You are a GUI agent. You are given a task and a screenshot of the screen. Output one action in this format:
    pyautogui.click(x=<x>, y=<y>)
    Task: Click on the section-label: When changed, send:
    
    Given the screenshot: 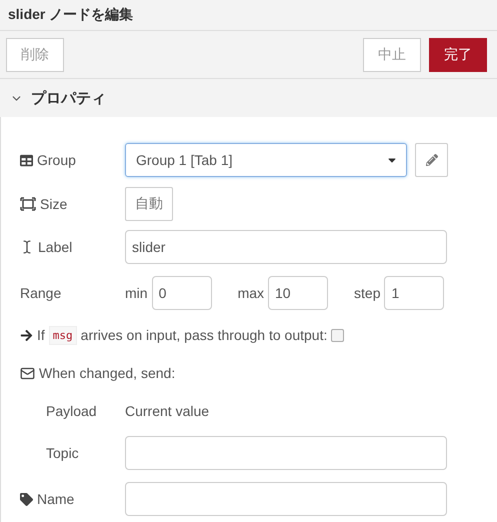 What is the action you would take?
    pyautogui.click(x=107, y=373)
    